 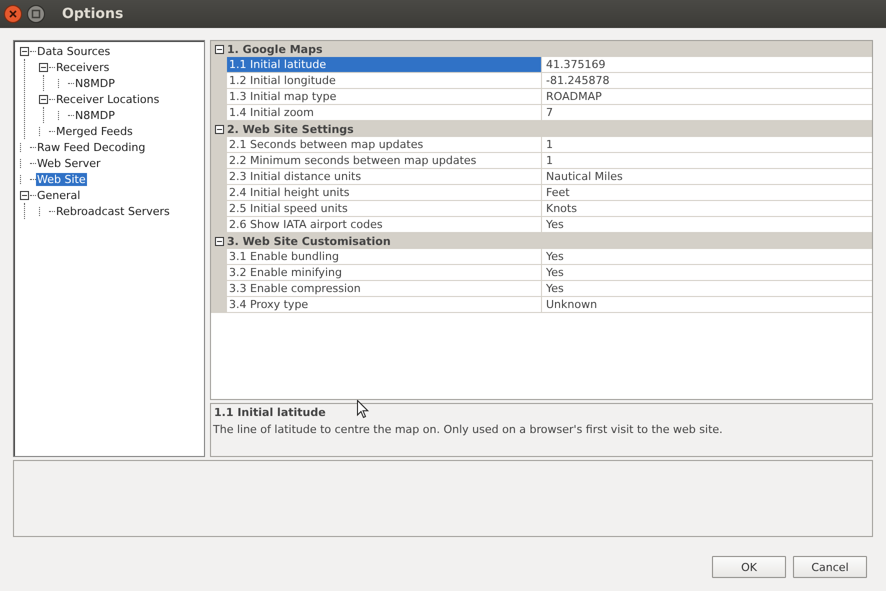 I want to click on property-name: 2.6 Show IATA airport codes, so click(x=384, y=225).